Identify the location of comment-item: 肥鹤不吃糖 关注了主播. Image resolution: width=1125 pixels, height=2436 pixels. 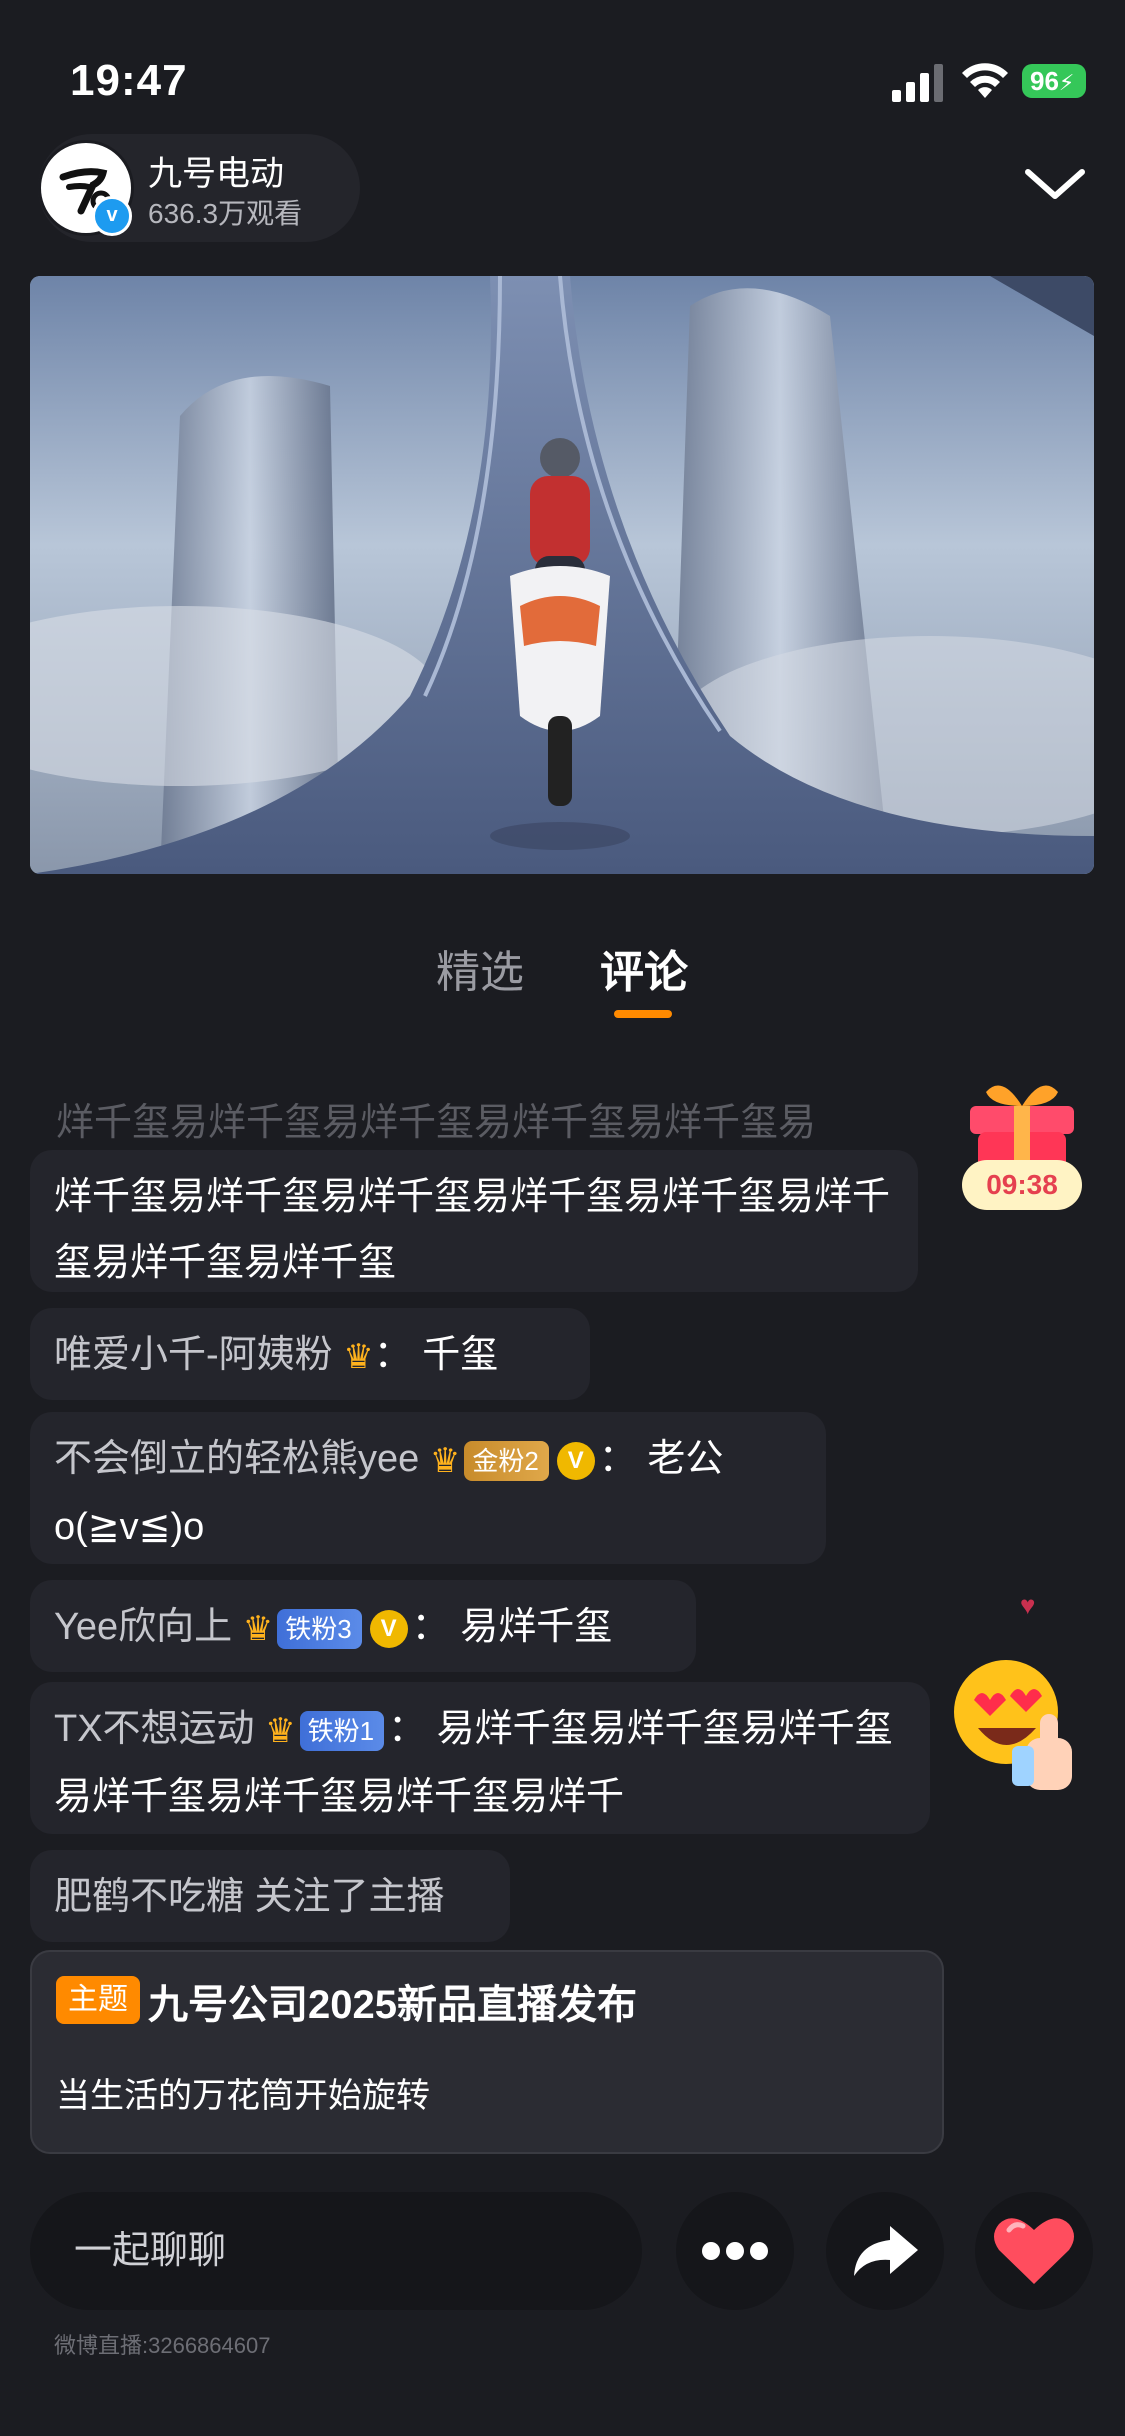
(270, 1896).